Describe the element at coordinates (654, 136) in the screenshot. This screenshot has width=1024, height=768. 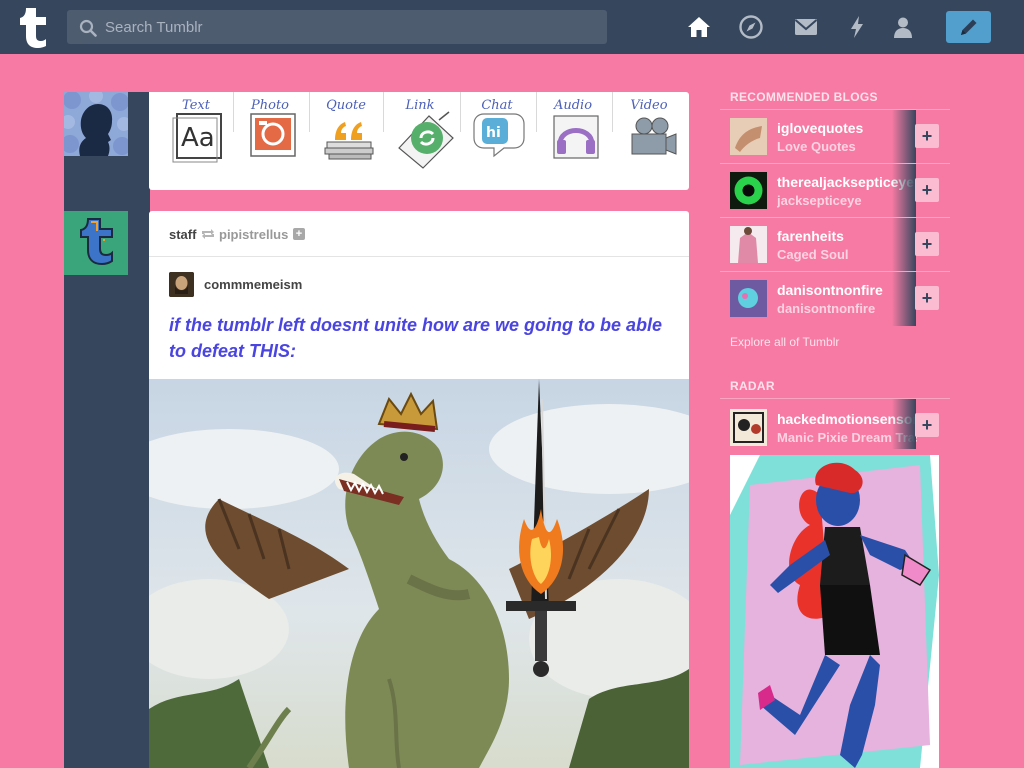
I see `video-camera-icon` at that location.